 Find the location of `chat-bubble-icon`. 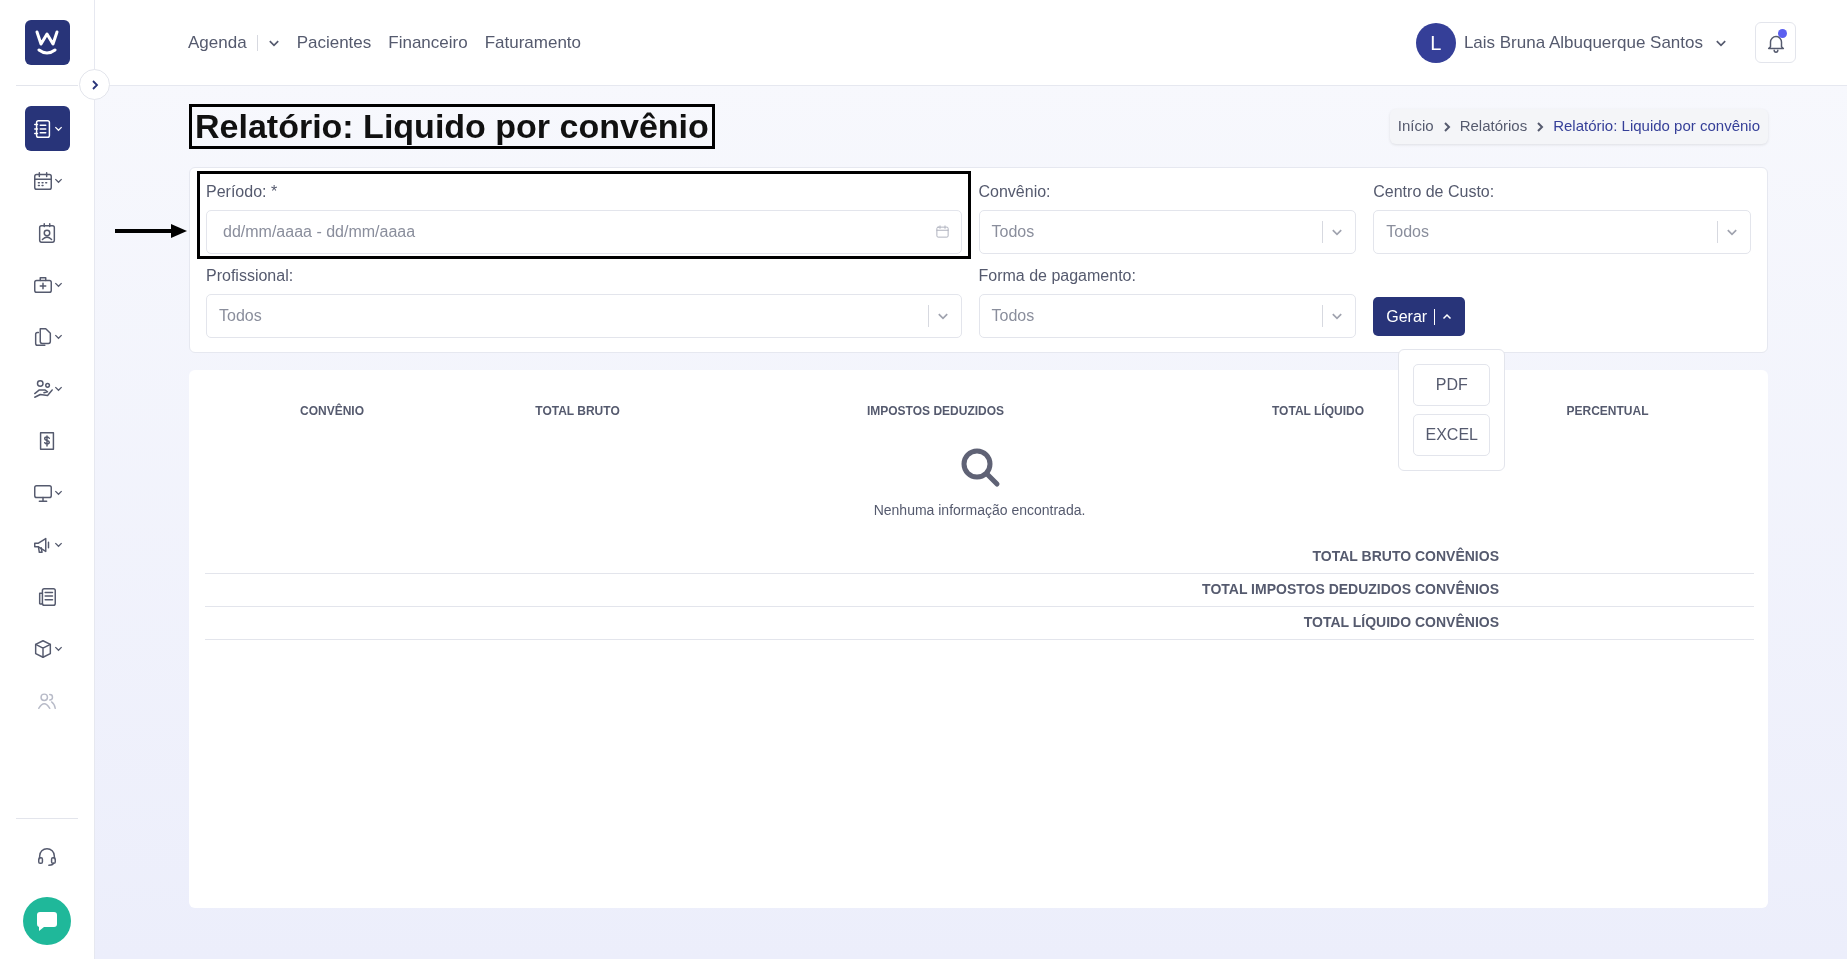

chat-bubble-icon is located at coordinates (47, 921).